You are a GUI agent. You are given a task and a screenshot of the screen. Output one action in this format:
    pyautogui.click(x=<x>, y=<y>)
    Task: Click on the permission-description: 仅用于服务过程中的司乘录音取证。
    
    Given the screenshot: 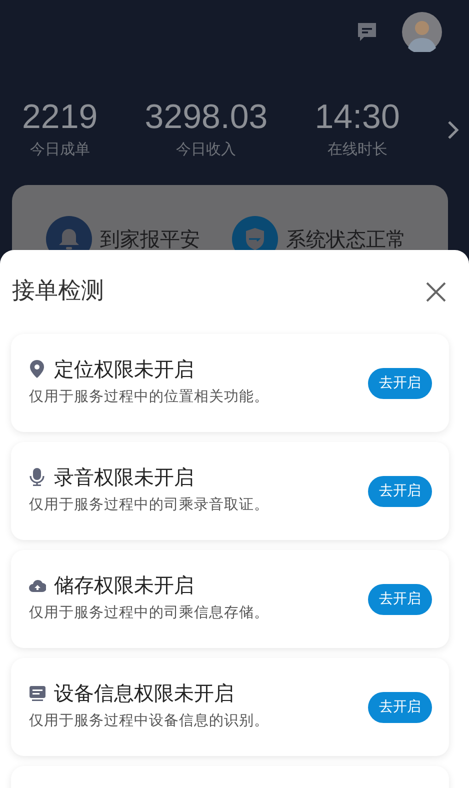 What is the action you would take?
    pyautogui.click(x=149, y=506)
    